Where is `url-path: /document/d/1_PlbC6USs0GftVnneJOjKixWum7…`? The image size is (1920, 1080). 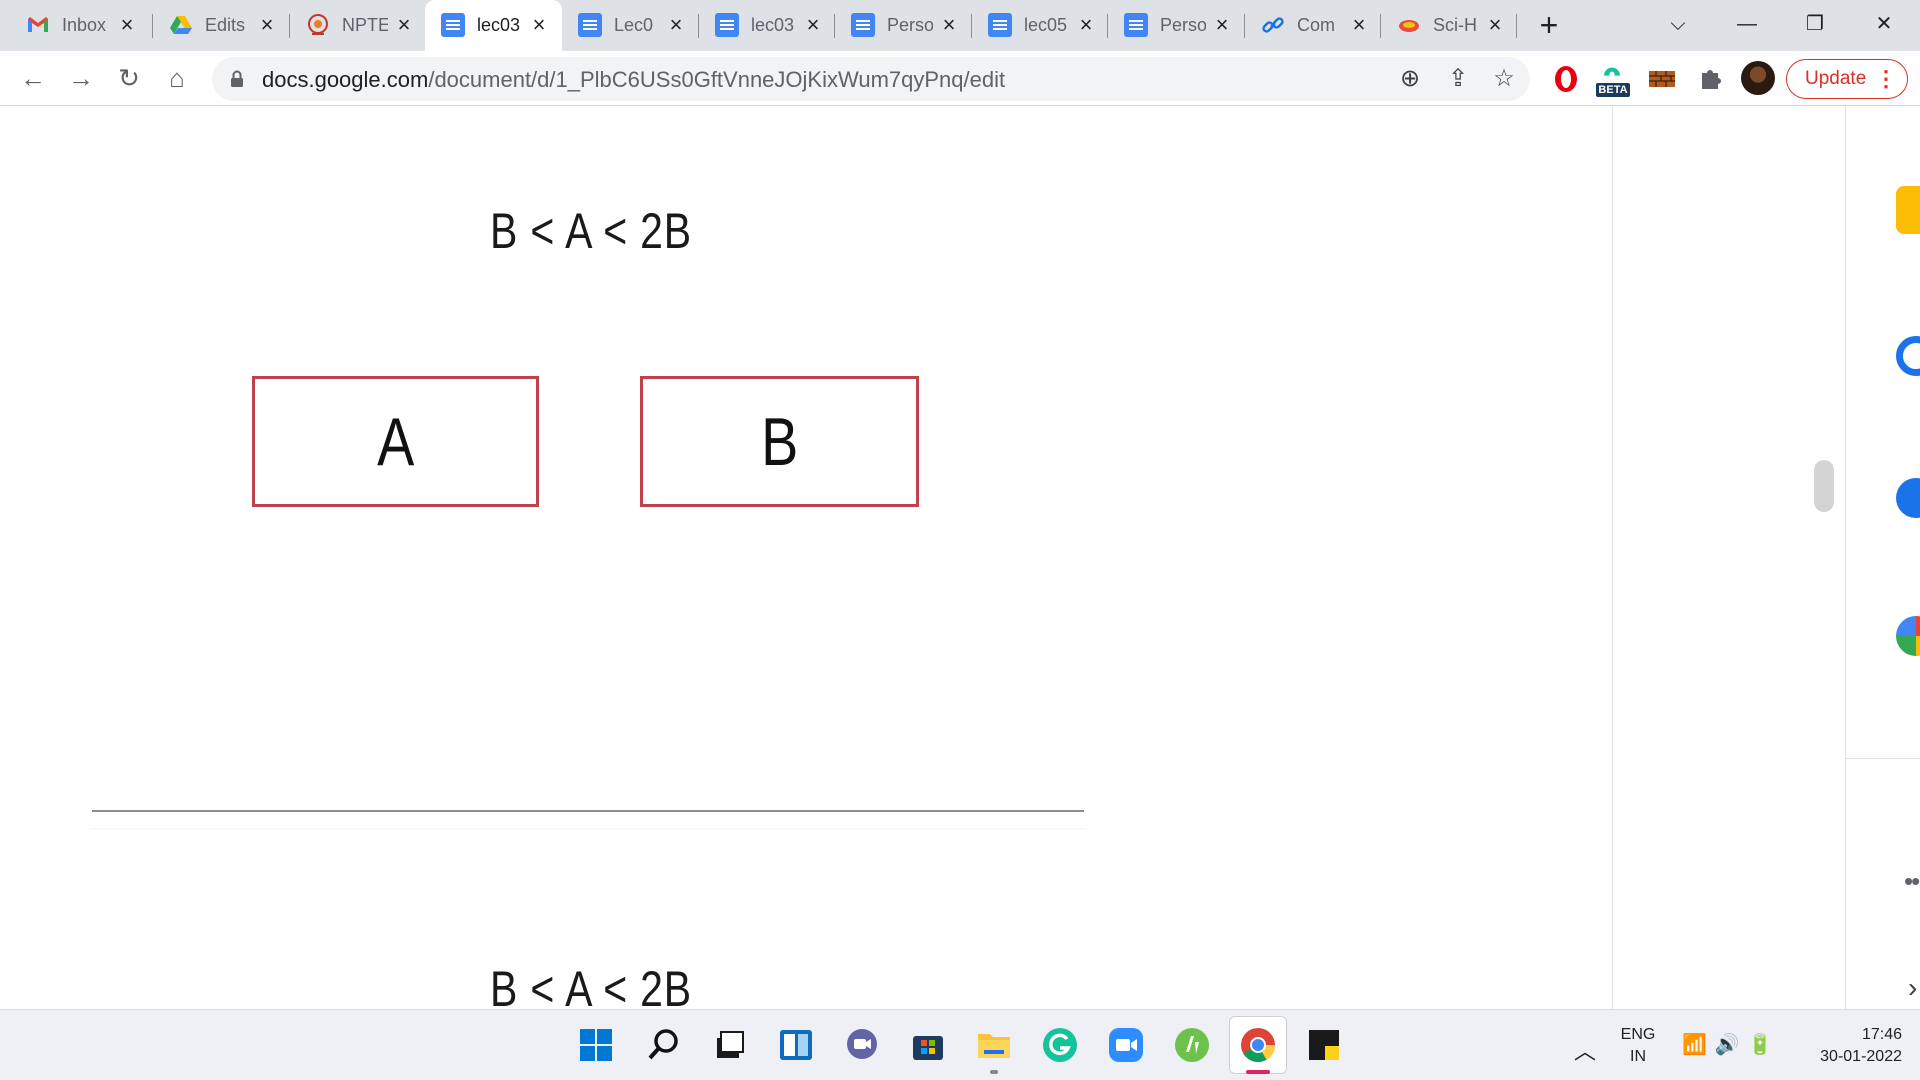
url-path: /document/d/1_PlbC6USs0GftVnneJOjKixWum7… is located at coordinates (717, 79).